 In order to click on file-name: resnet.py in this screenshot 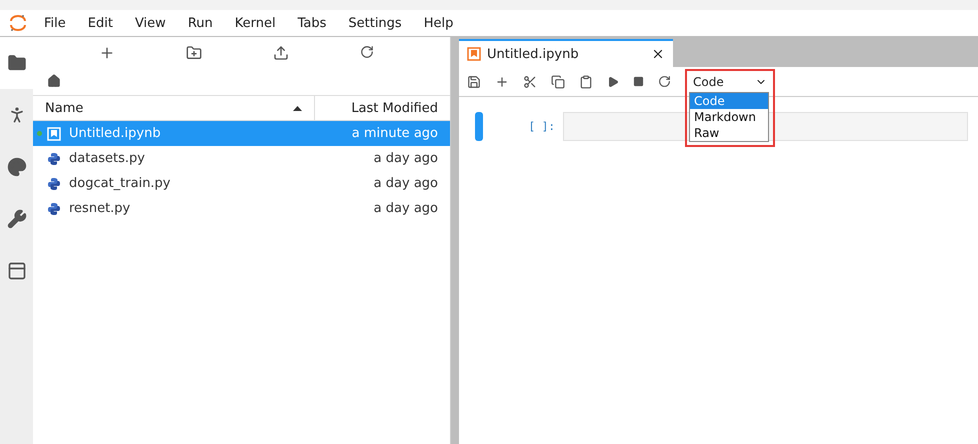, I will do `click(100, 208)`.